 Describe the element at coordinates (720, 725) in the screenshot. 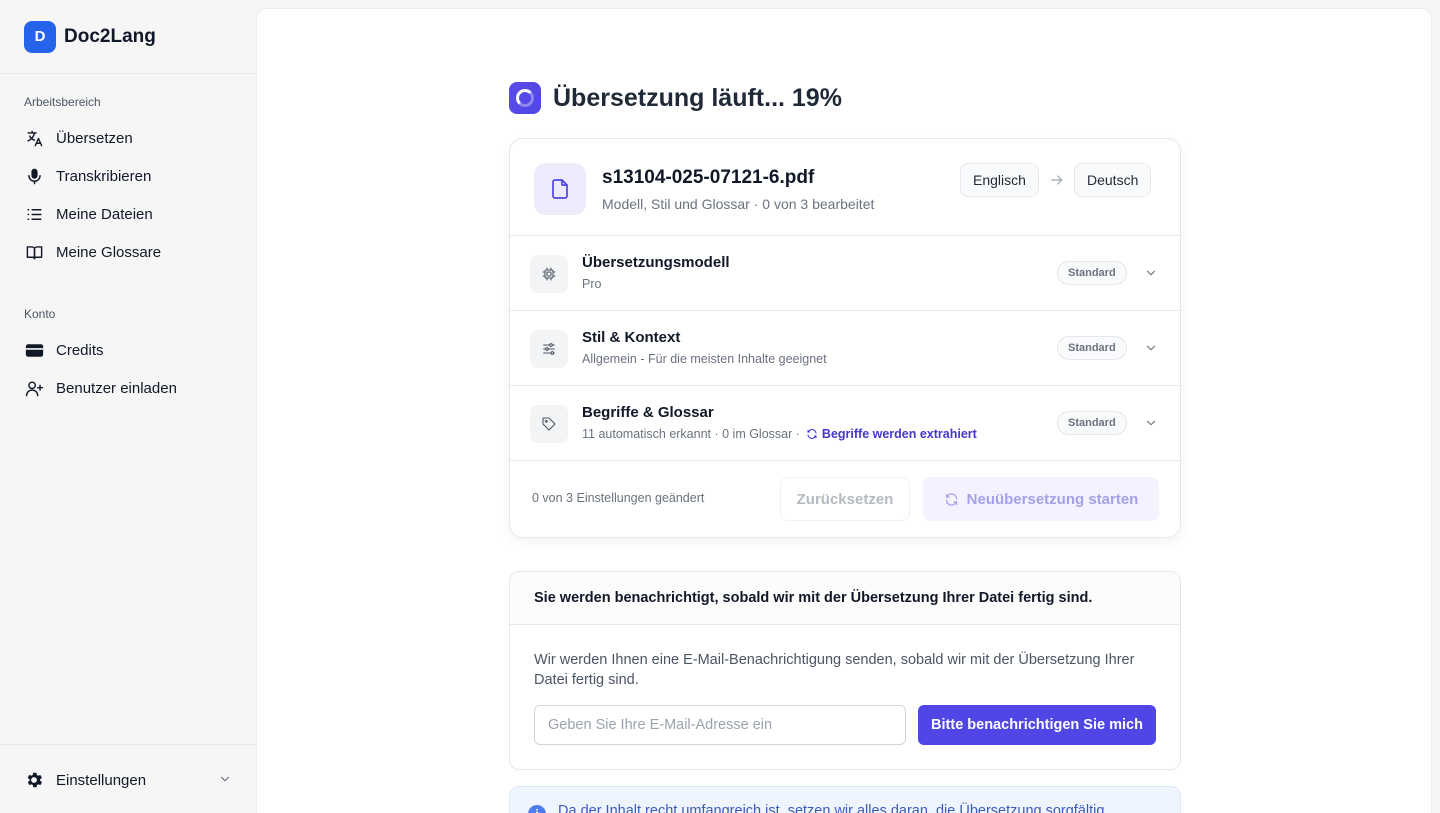

I see `email-input` at that location.